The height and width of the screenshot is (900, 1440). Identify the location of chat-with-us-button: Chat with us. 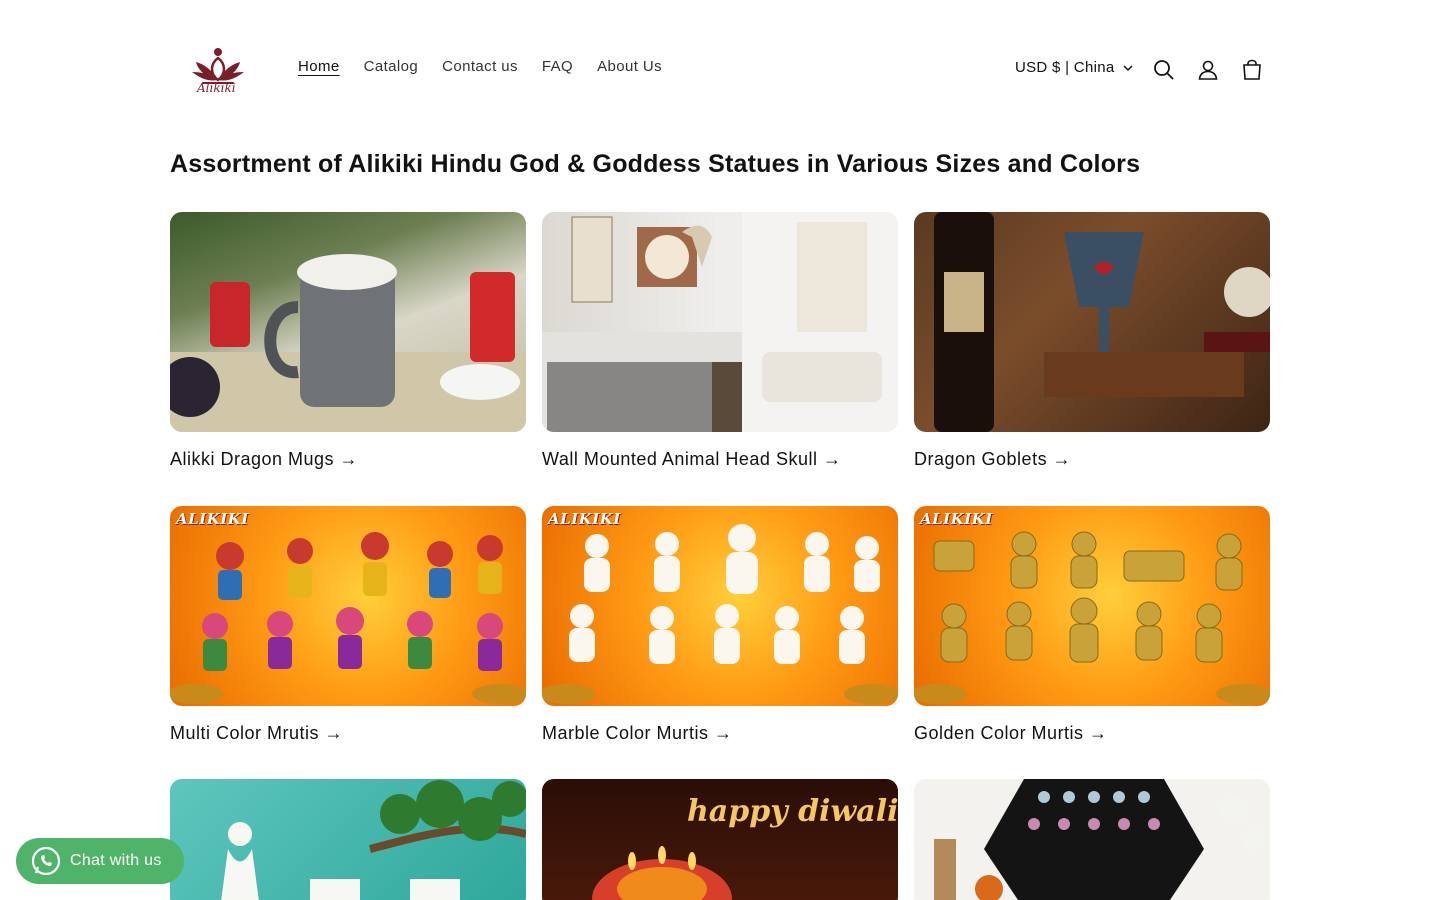
(100, 861).